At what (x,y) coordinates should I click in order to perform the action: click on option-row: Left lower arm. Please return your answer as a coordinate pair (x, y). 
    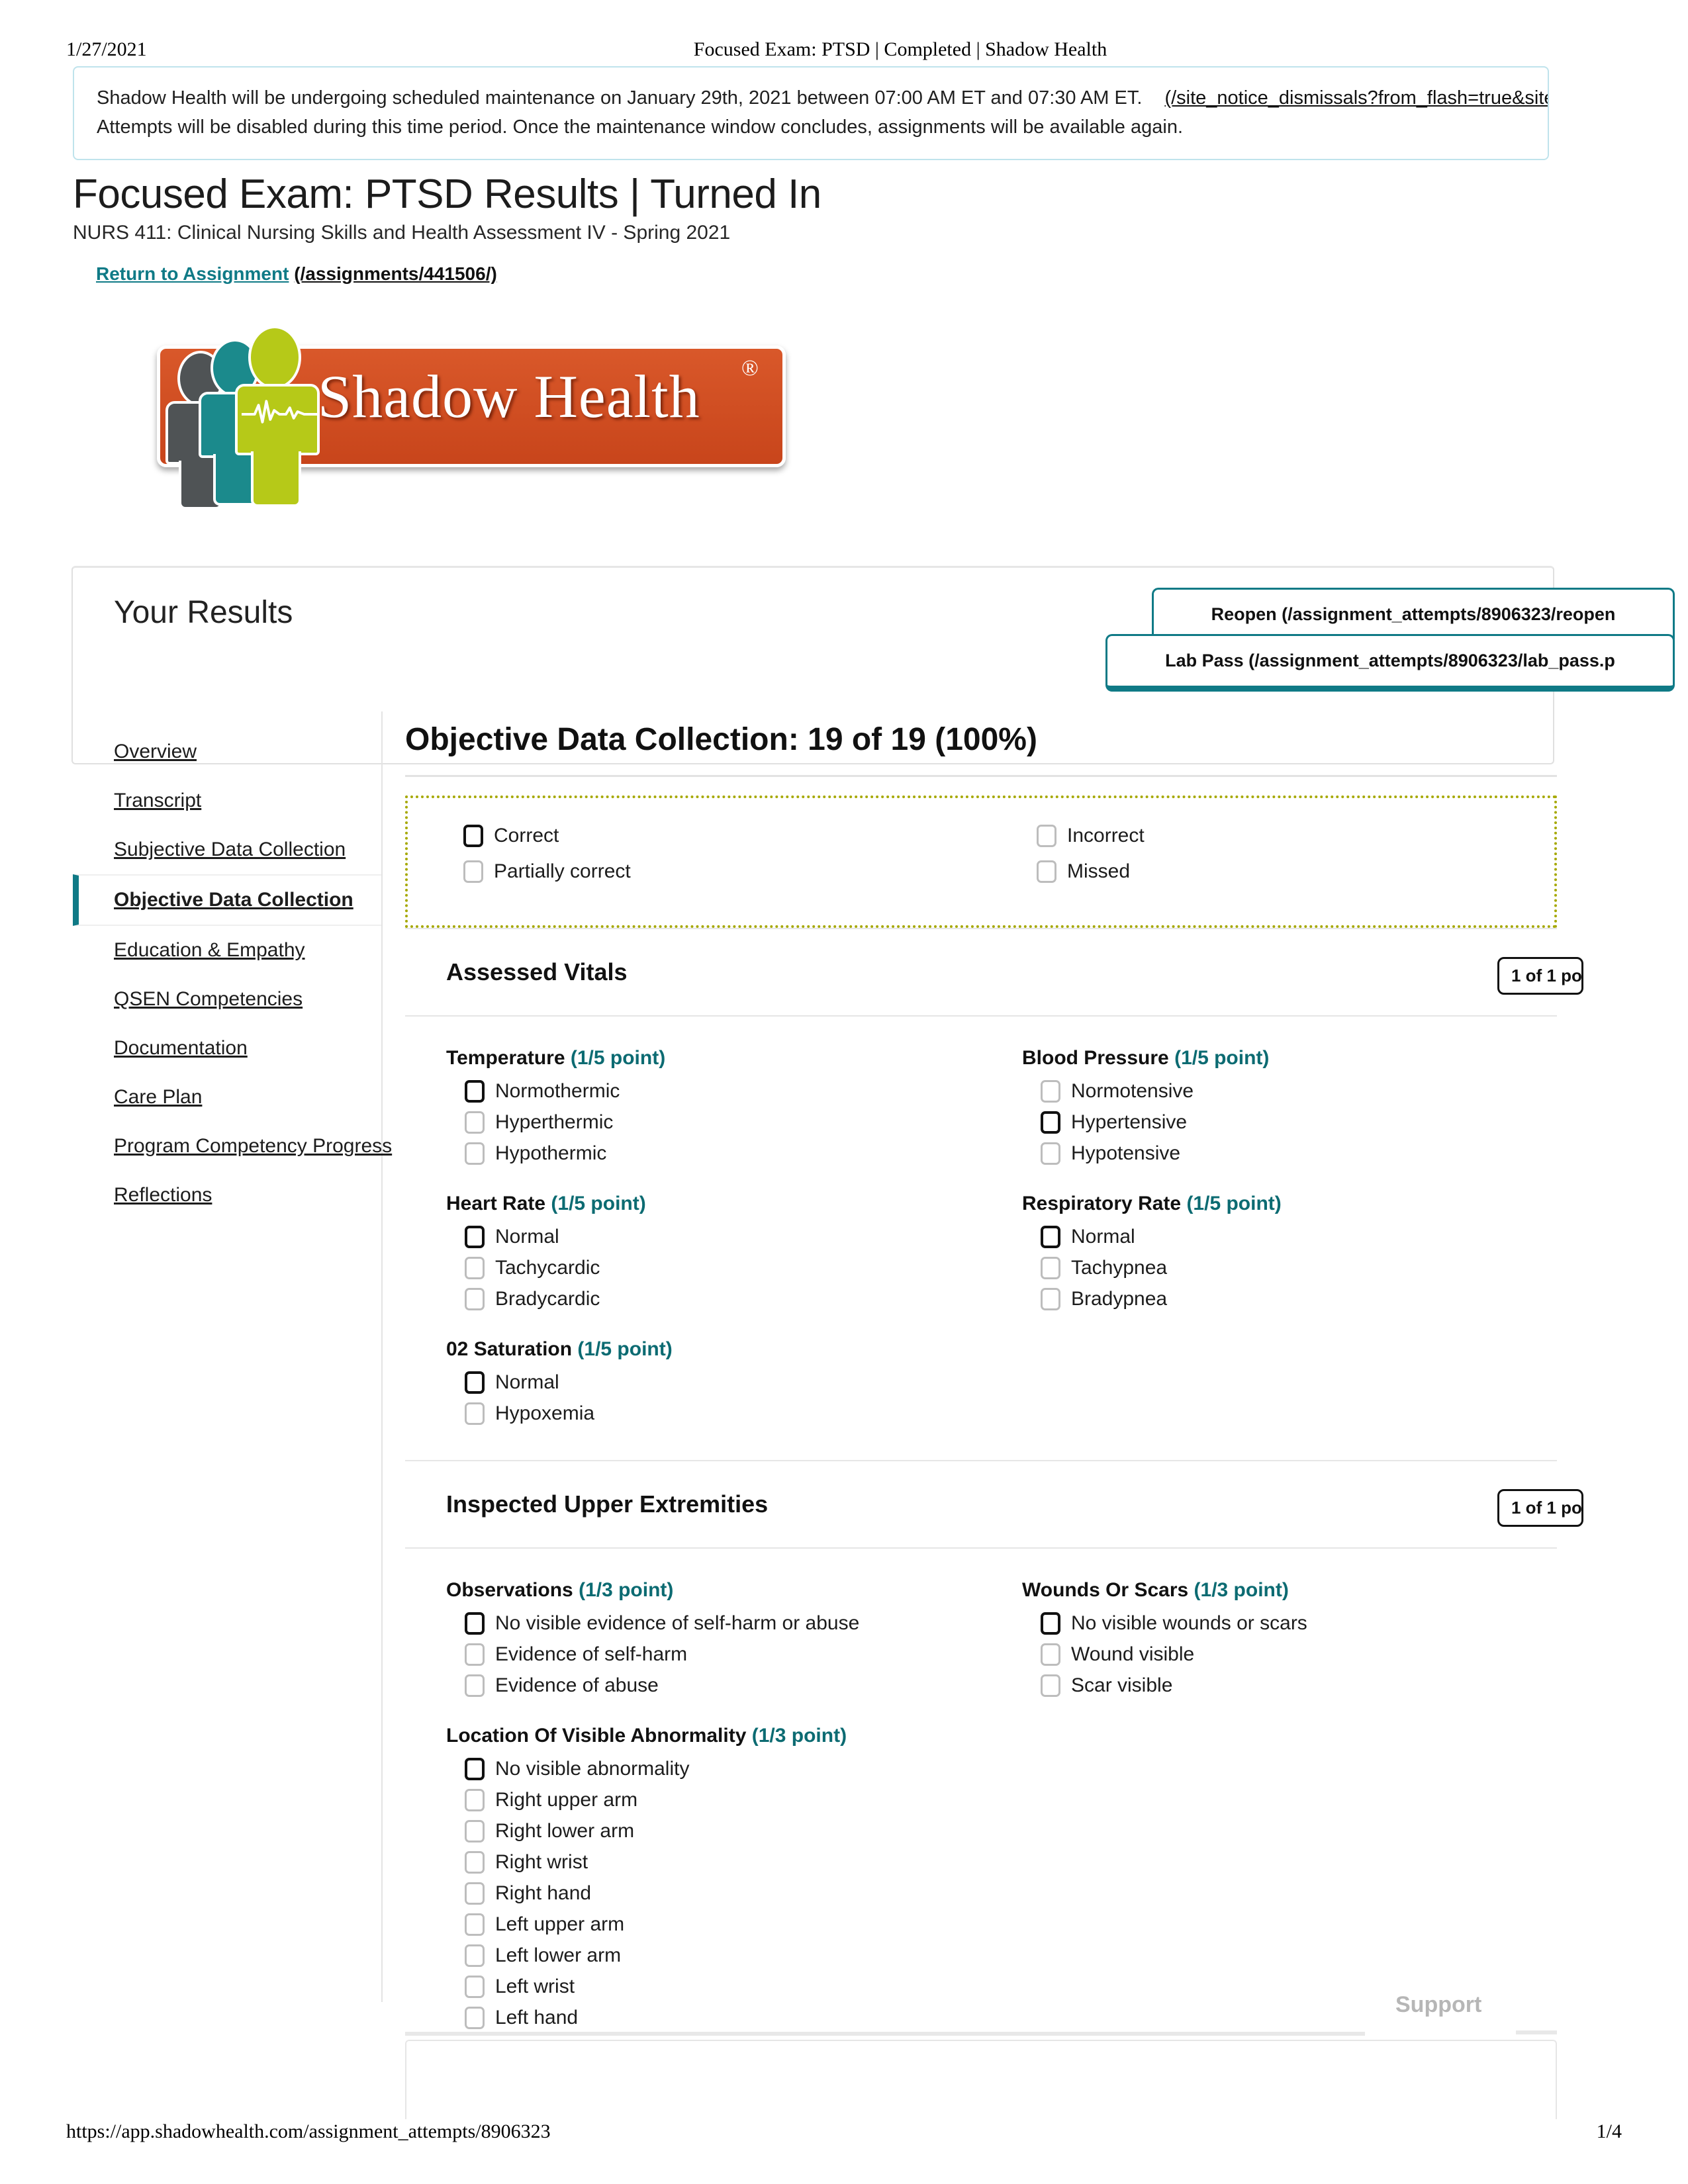
    Looking at the image, I should click on (713, 1955).